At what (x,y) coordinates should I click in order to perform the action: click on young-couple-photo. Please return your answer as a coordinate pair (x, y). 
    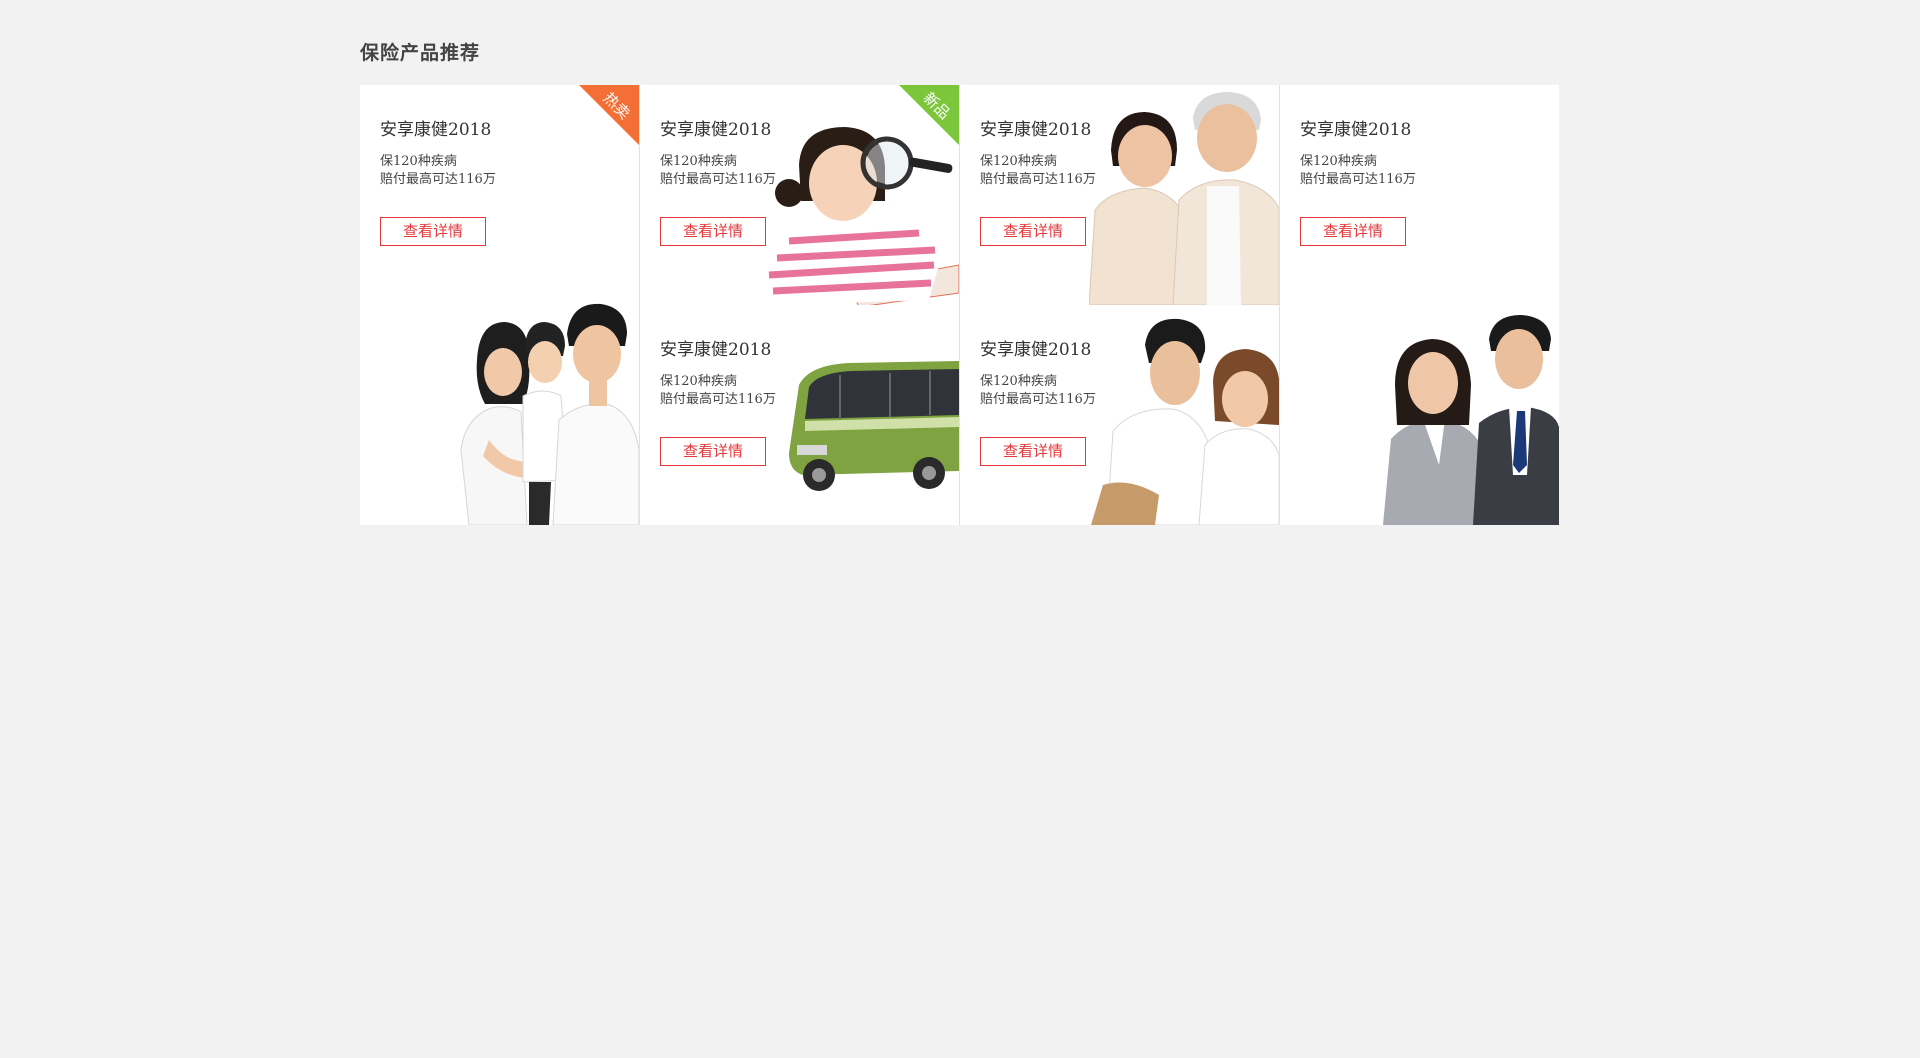
    Looking at the image, I should click on (1185, 421).